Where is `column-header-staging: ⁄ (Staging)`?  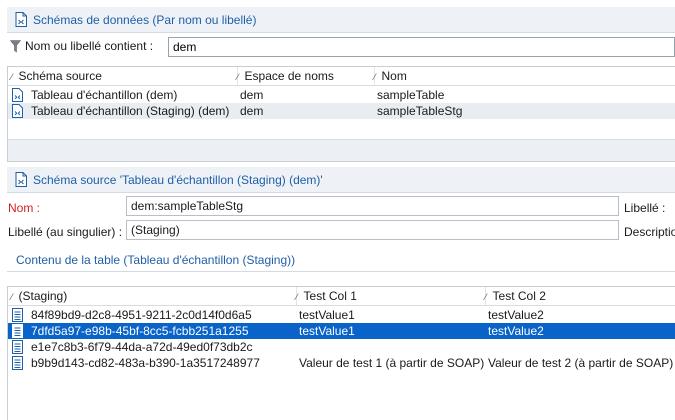
column-header-staging: ⁄ (Staging) is located at coordinates (39, 296).